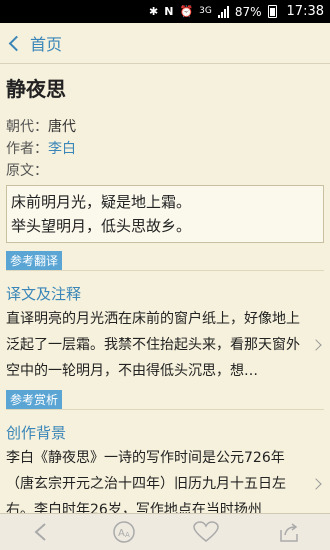 Image resolution: width=330 pixels, height=550 pixels. I want to click on share-button, so click(289, 532).